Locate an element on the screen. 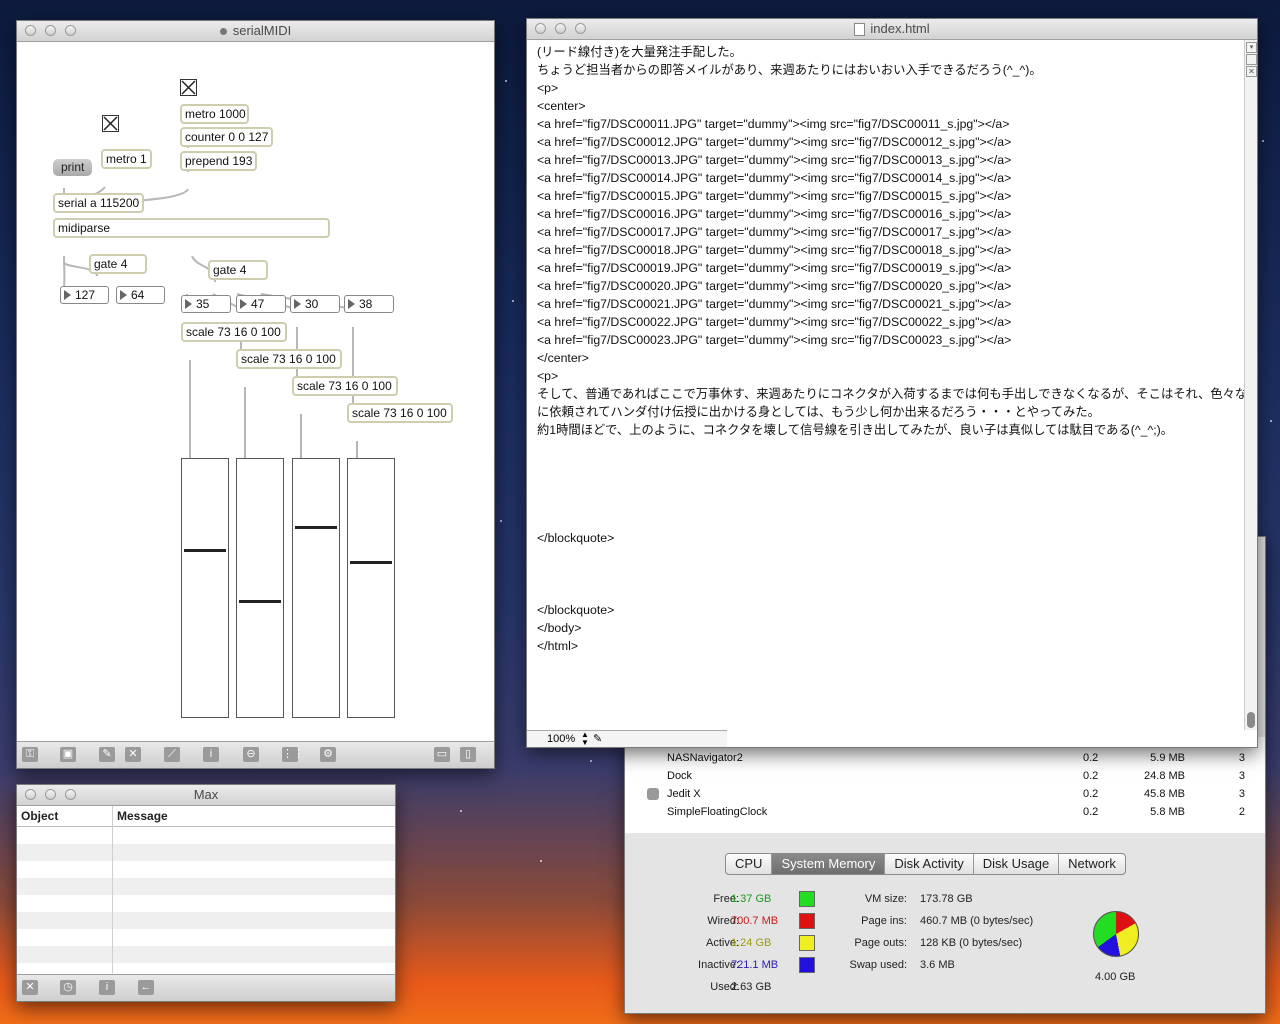 This screenshot has height=1024, width=1280. serial-object: serial a 115200 is located at coordinates (98, 203).